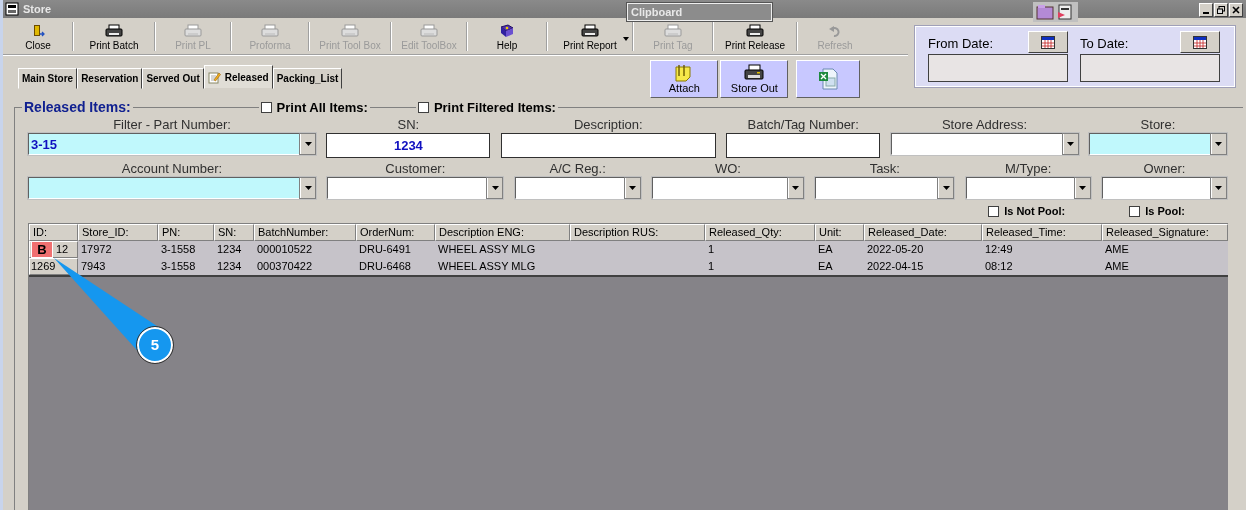 The width and height of the screenshot is (1246, 510). Describe the element at coordinates (755, 36) in the screenshot. I see `toolbar-button: Print Release` at that location.